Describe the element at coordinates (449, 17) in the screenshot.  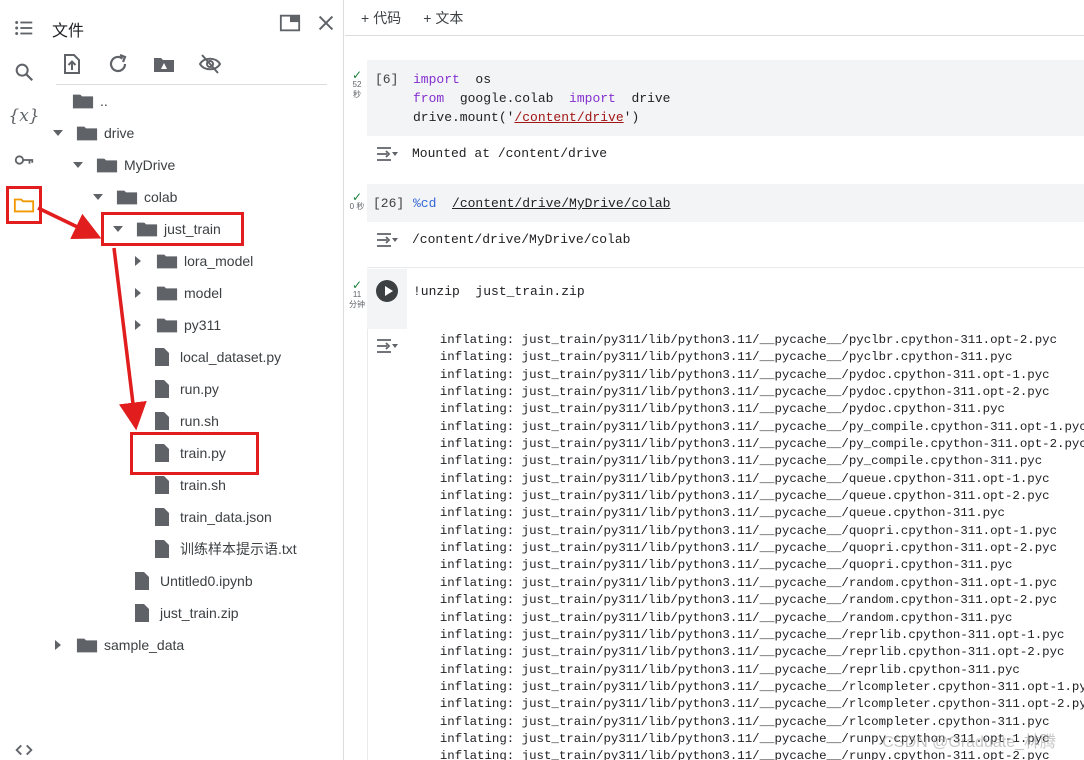
I see `add-text-label: 文本` at that location.